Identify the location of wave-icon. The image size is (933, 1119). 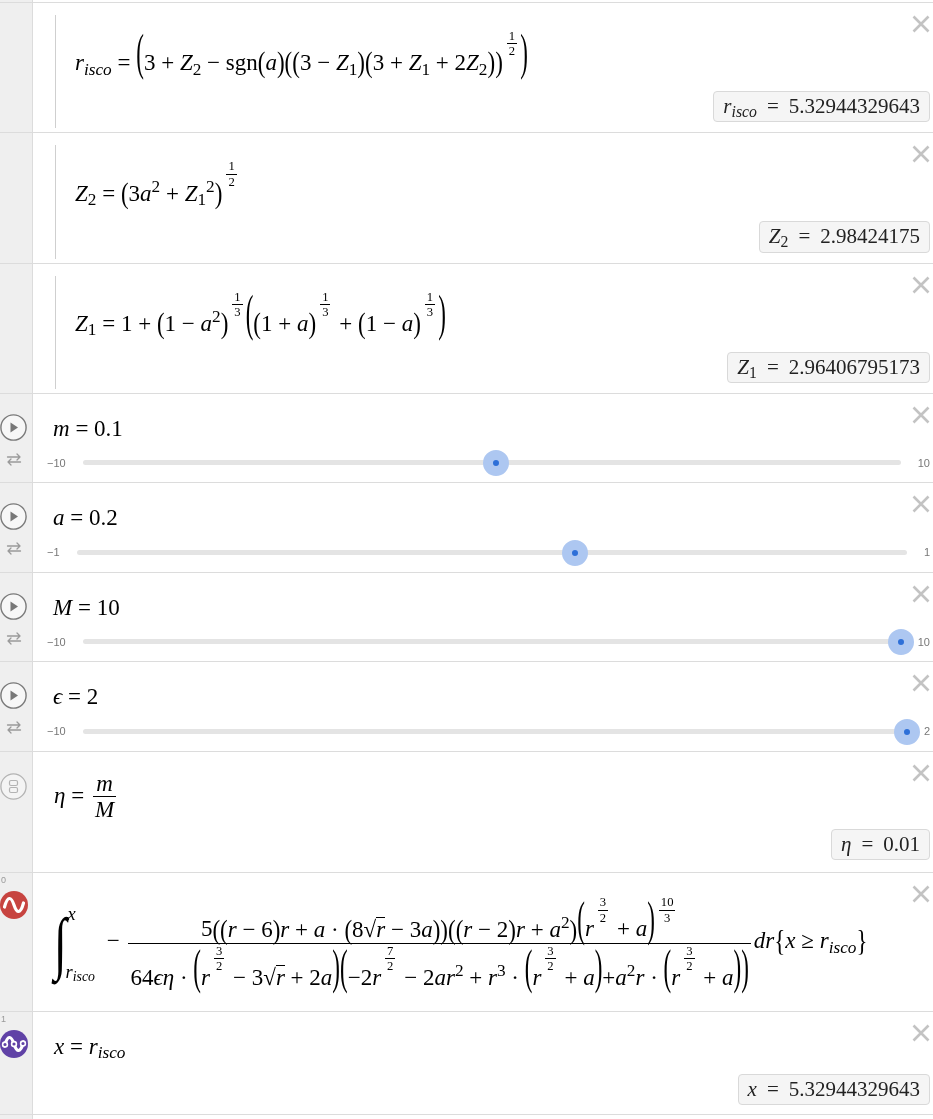
(14, 905).